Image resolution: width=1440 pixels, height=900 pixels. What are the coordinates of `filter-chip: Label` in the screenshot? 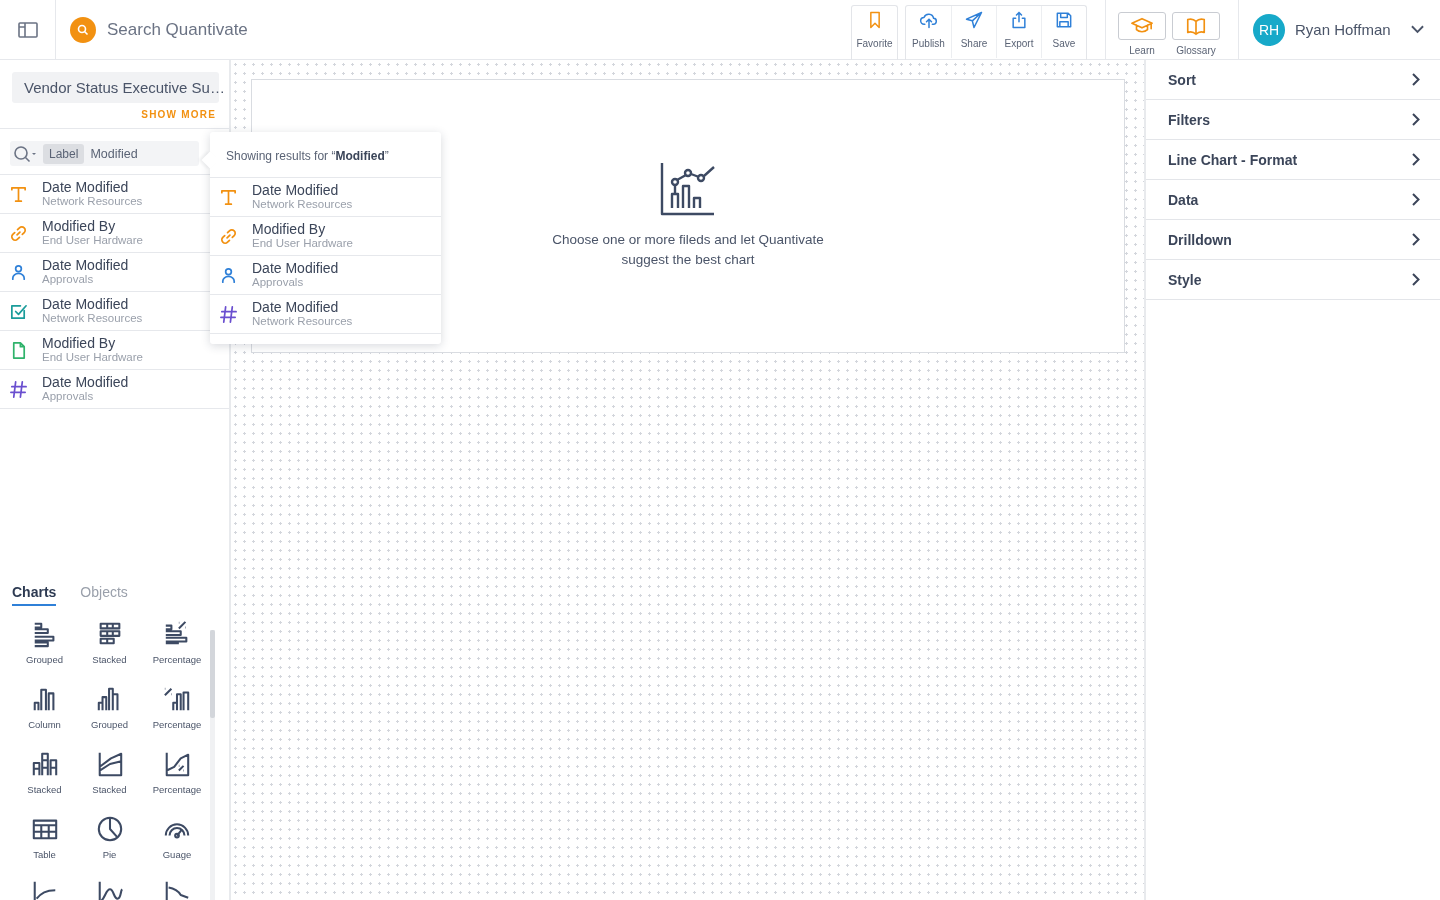 It's located at (64, 153).